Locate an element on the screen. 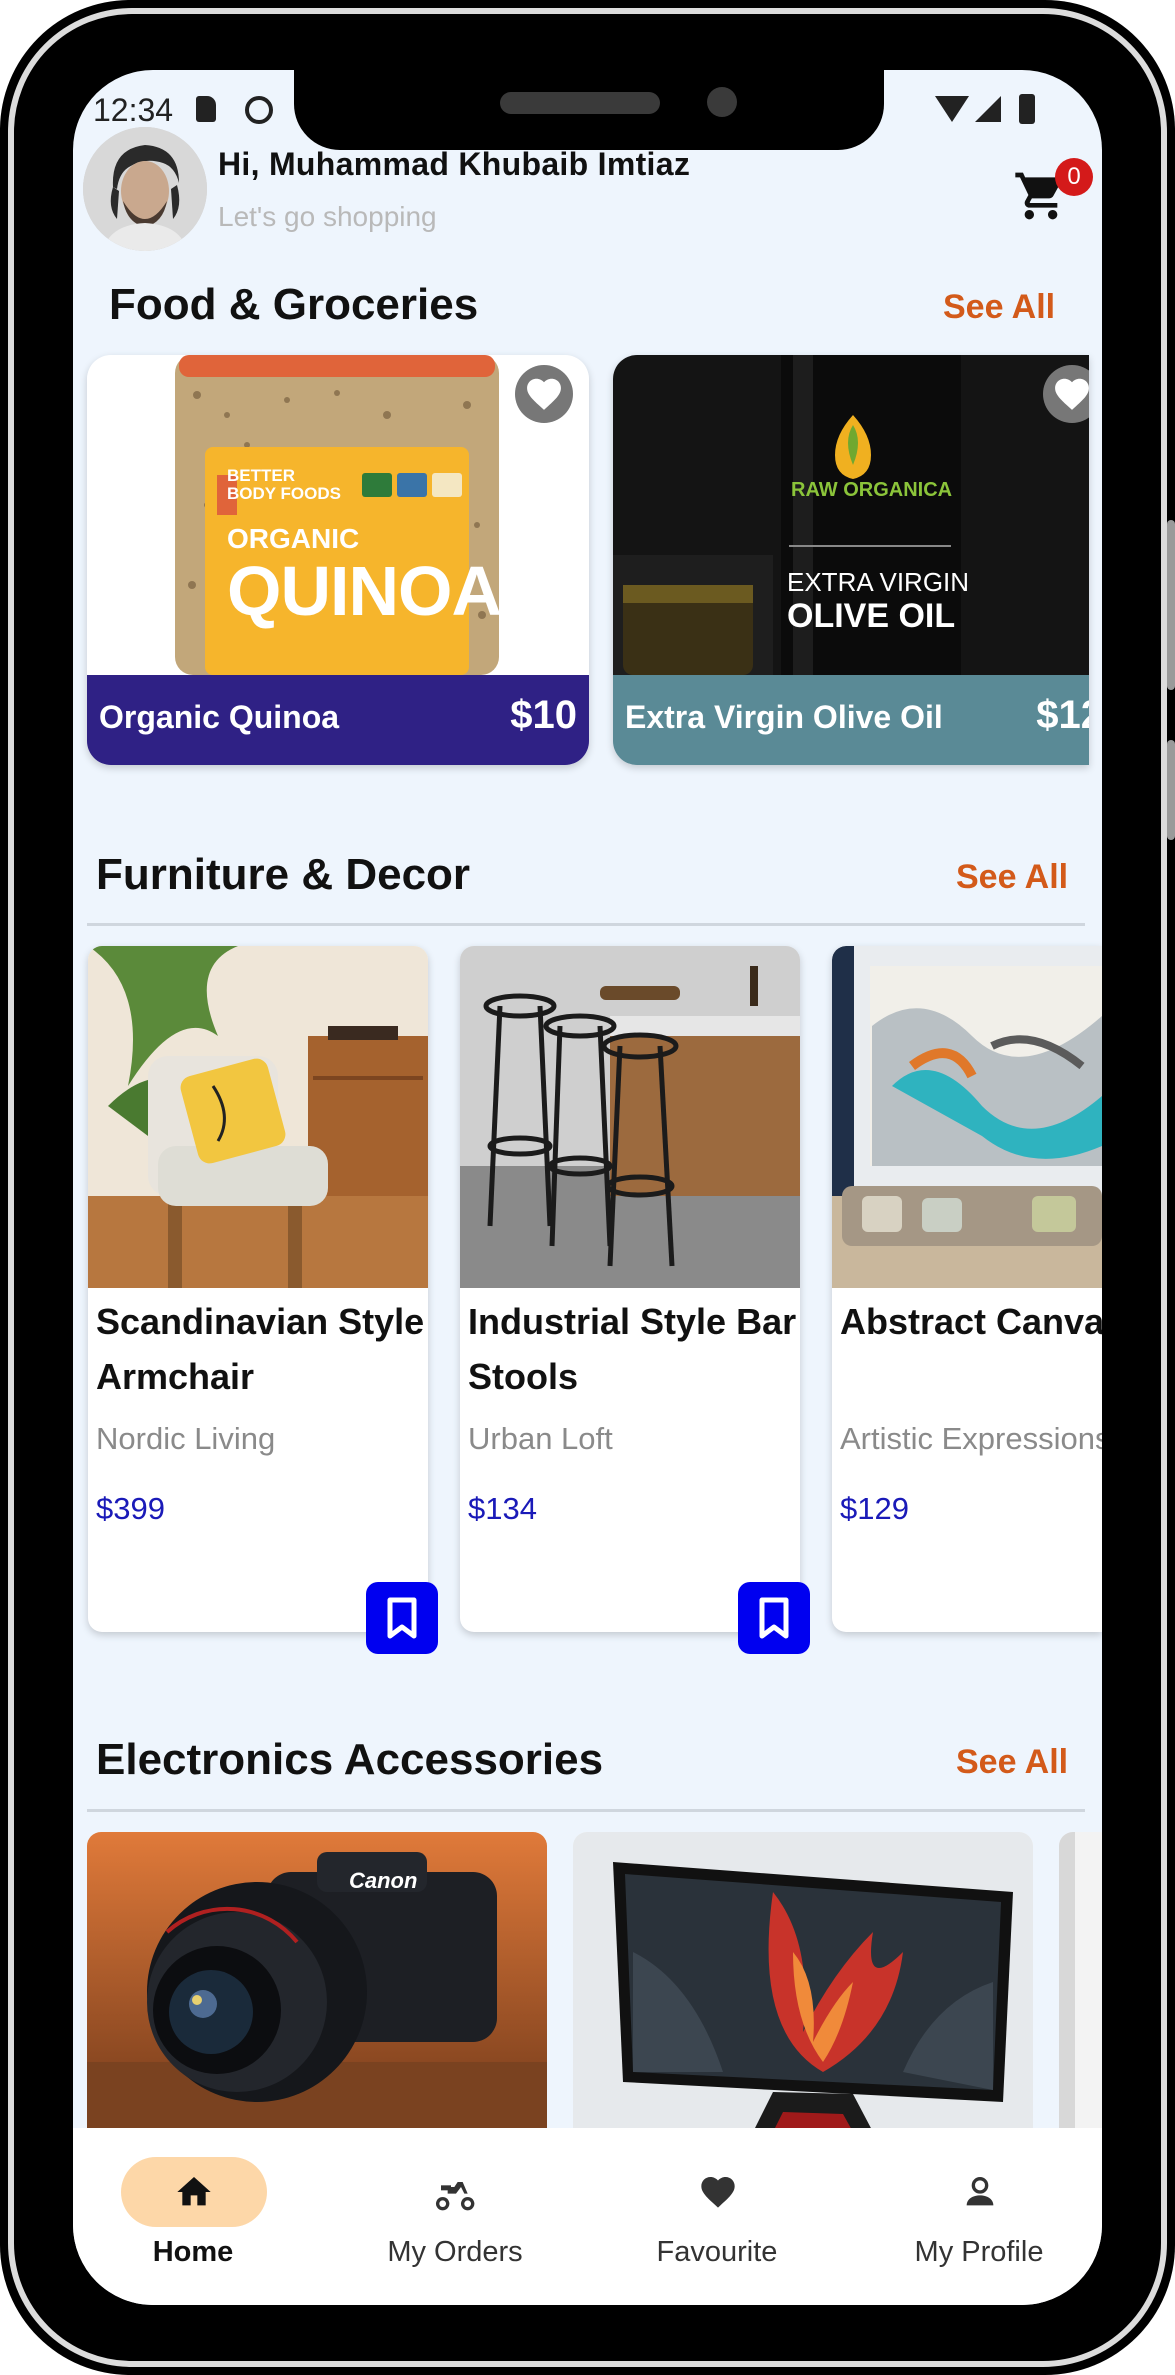 This screenshot has width=1175, height=2375. status-time: 12:34 is located at coordinates (133, 110).